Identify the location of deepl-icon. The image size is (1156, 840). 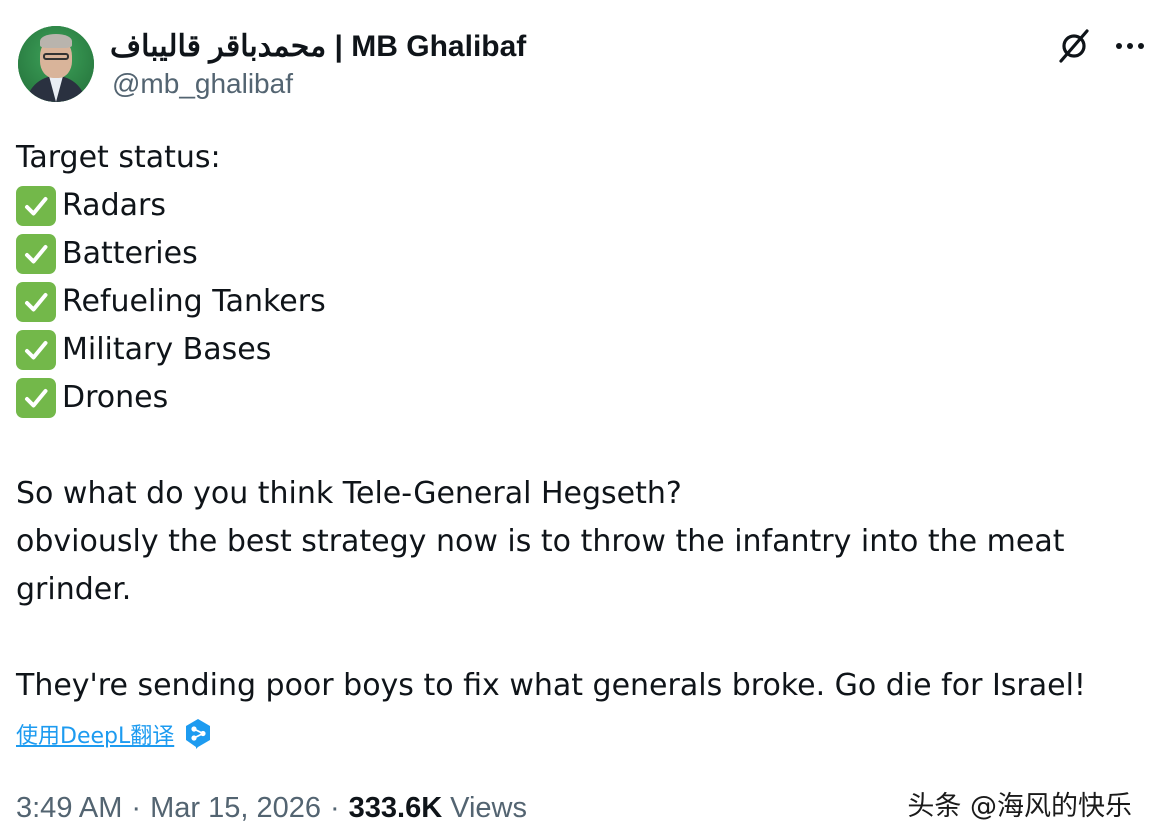
(198, 734).